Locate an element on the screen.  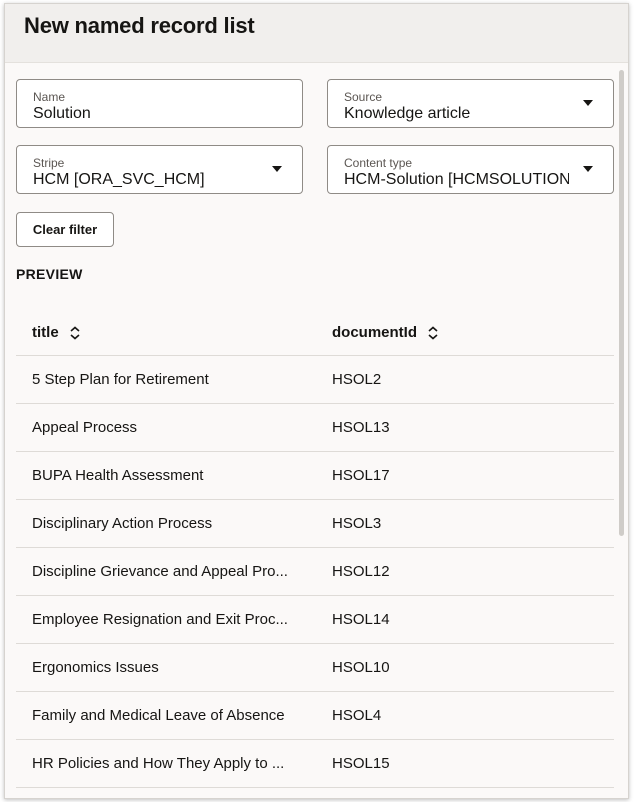
preview-heading: PREVIEW is located at coordinates (49, 274).